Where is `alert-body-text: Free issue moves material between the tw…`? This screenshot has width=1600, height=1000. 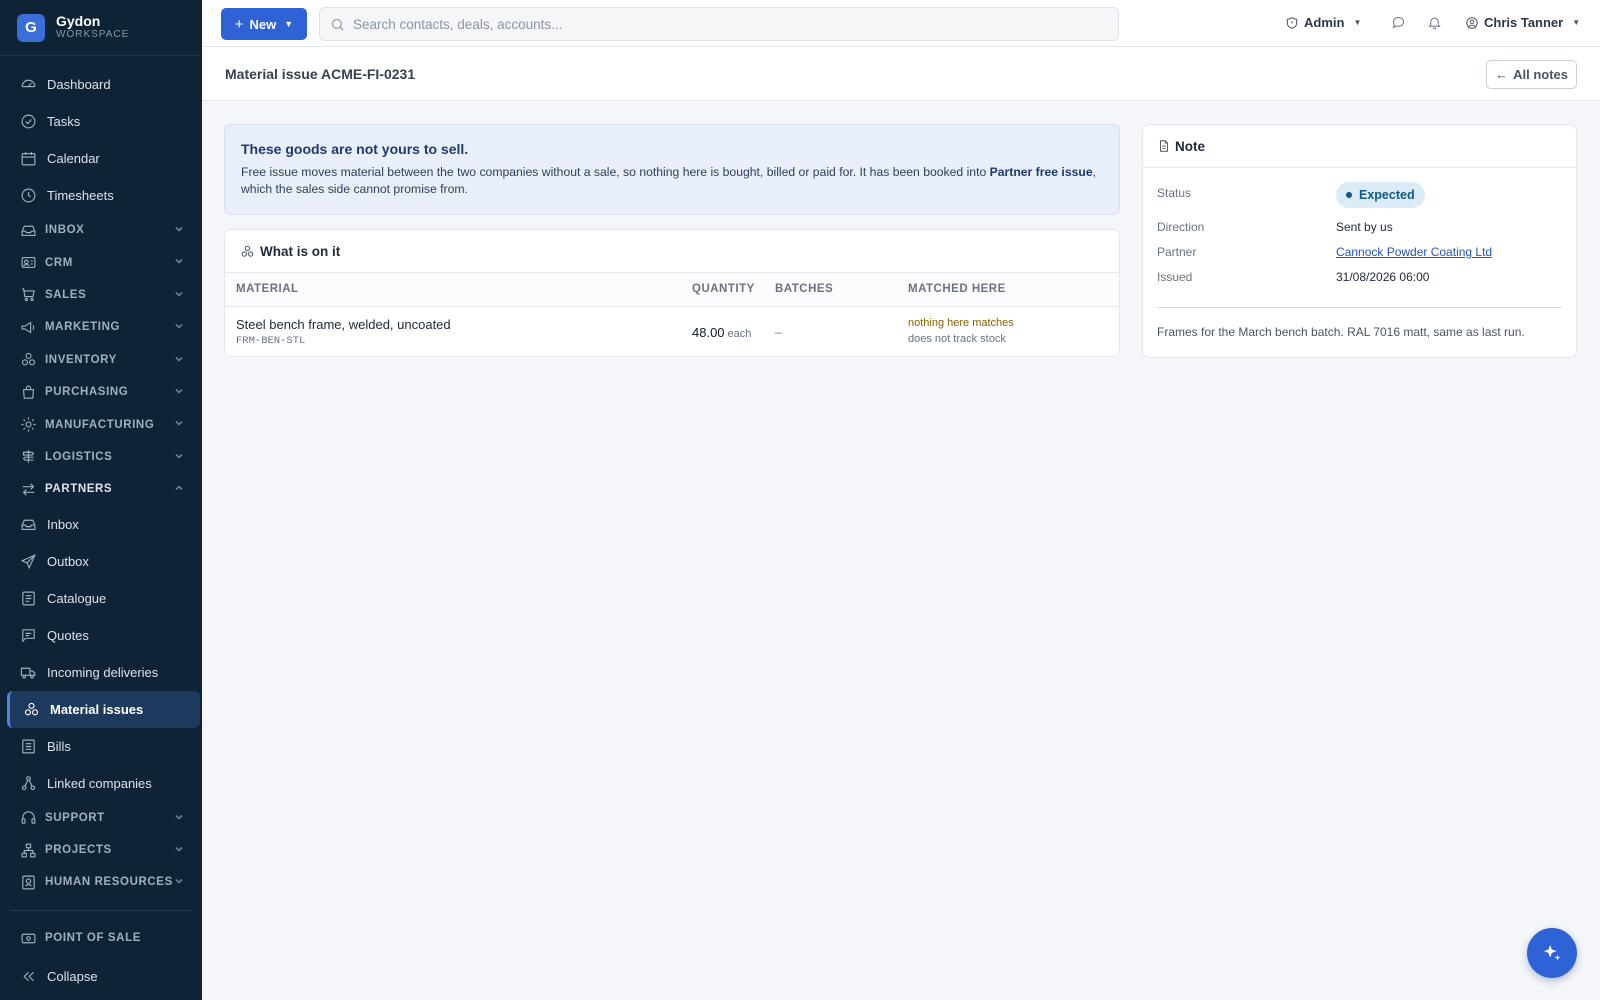 alert-body-text: Free issue moves material between the tw… is located at coordinates (615, 172).